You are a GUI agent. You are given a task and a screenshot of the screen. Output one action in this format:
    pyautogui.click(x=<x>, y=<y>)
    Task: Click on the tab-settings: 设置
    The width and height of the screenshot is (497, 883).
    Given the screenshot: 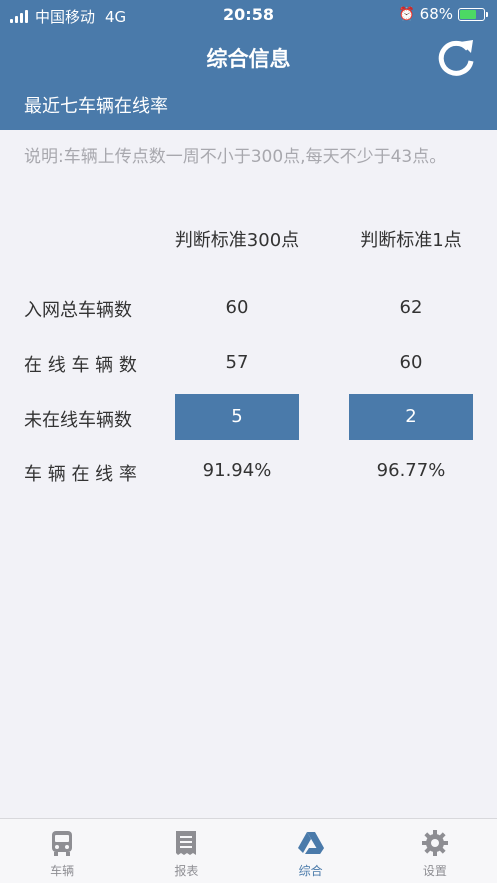 What is the action you would take?
    pyautogui.click(x=435, y=851)
    